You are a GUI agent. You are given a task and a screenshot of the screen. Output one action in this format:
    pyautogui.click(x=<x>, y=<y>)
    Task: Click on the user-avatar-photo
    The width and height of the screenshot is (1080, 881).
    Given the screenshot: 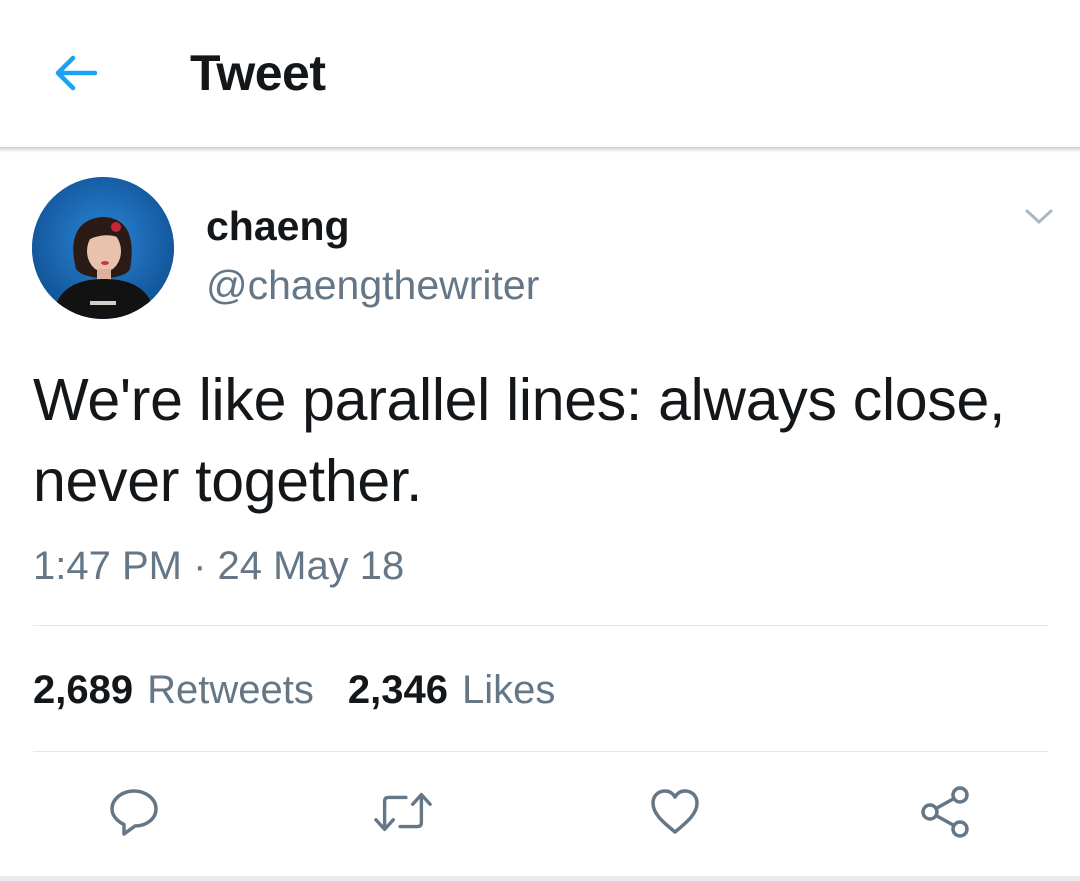 What is the action you would take?
    pyautogui.click(x=103, y=248)
    